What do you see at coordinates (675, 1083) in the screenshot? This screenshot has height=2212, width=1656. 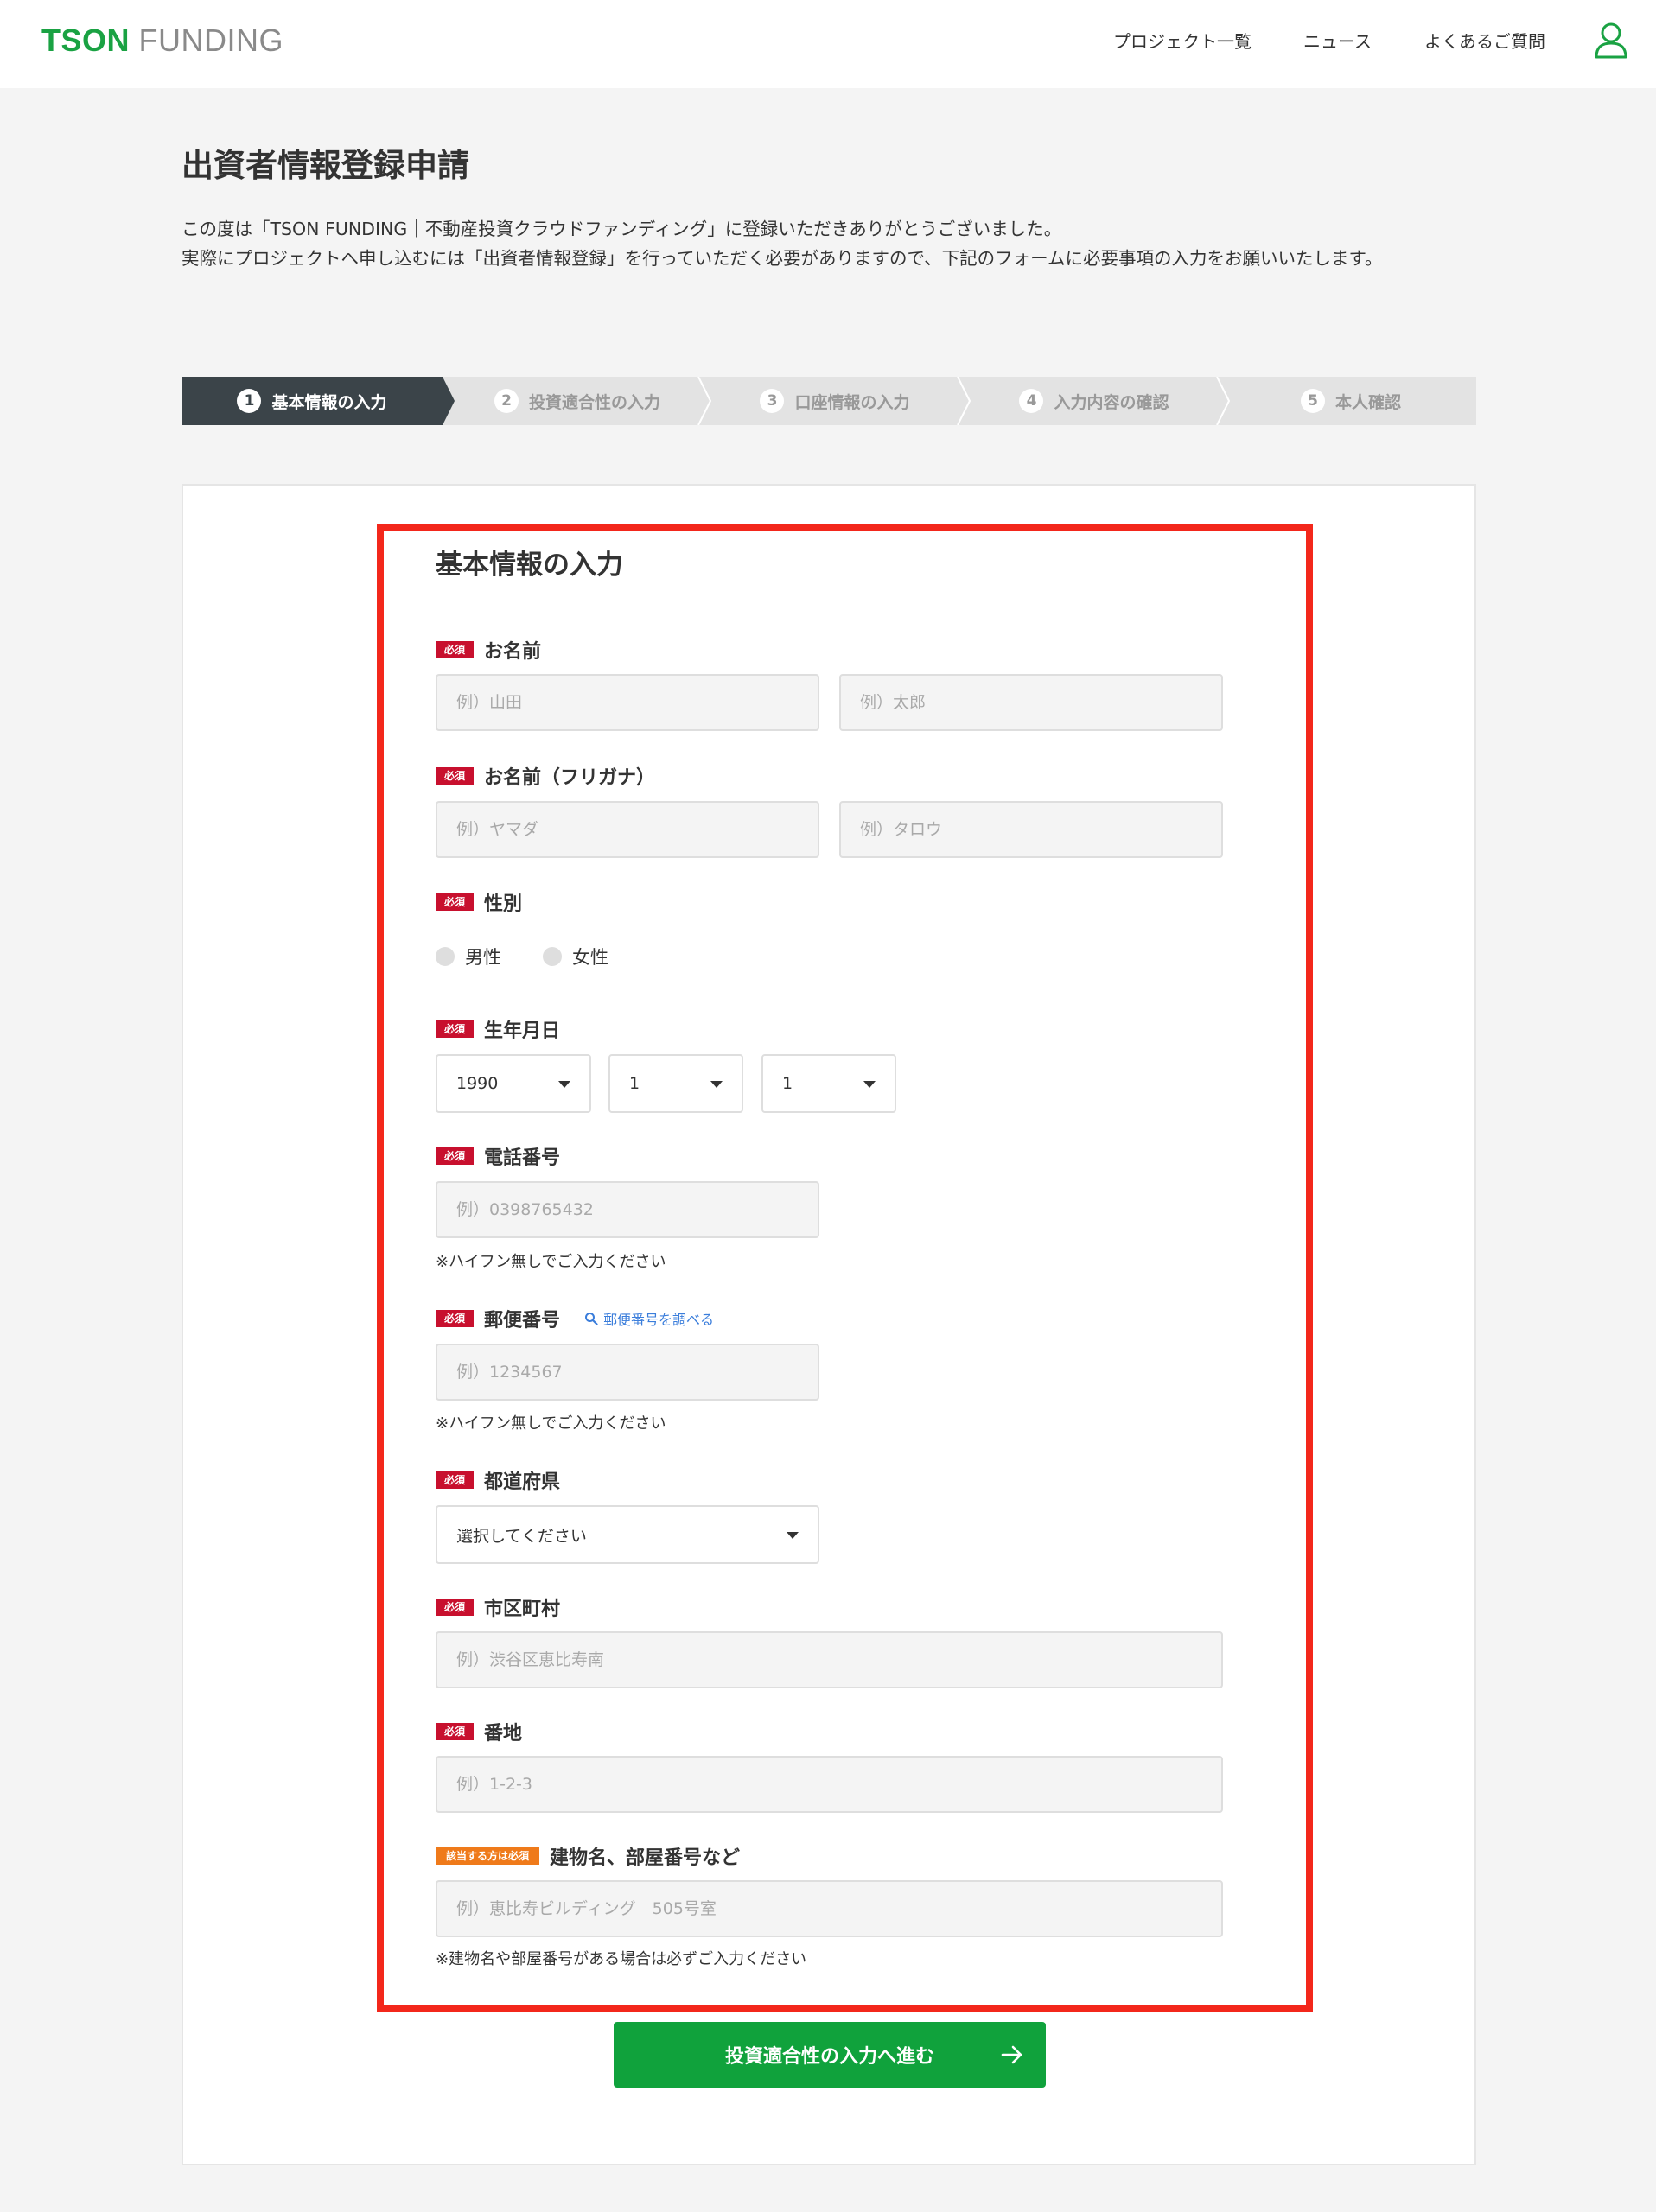 I see `birth-month-select: 1` at bounding box center [675, 1083].